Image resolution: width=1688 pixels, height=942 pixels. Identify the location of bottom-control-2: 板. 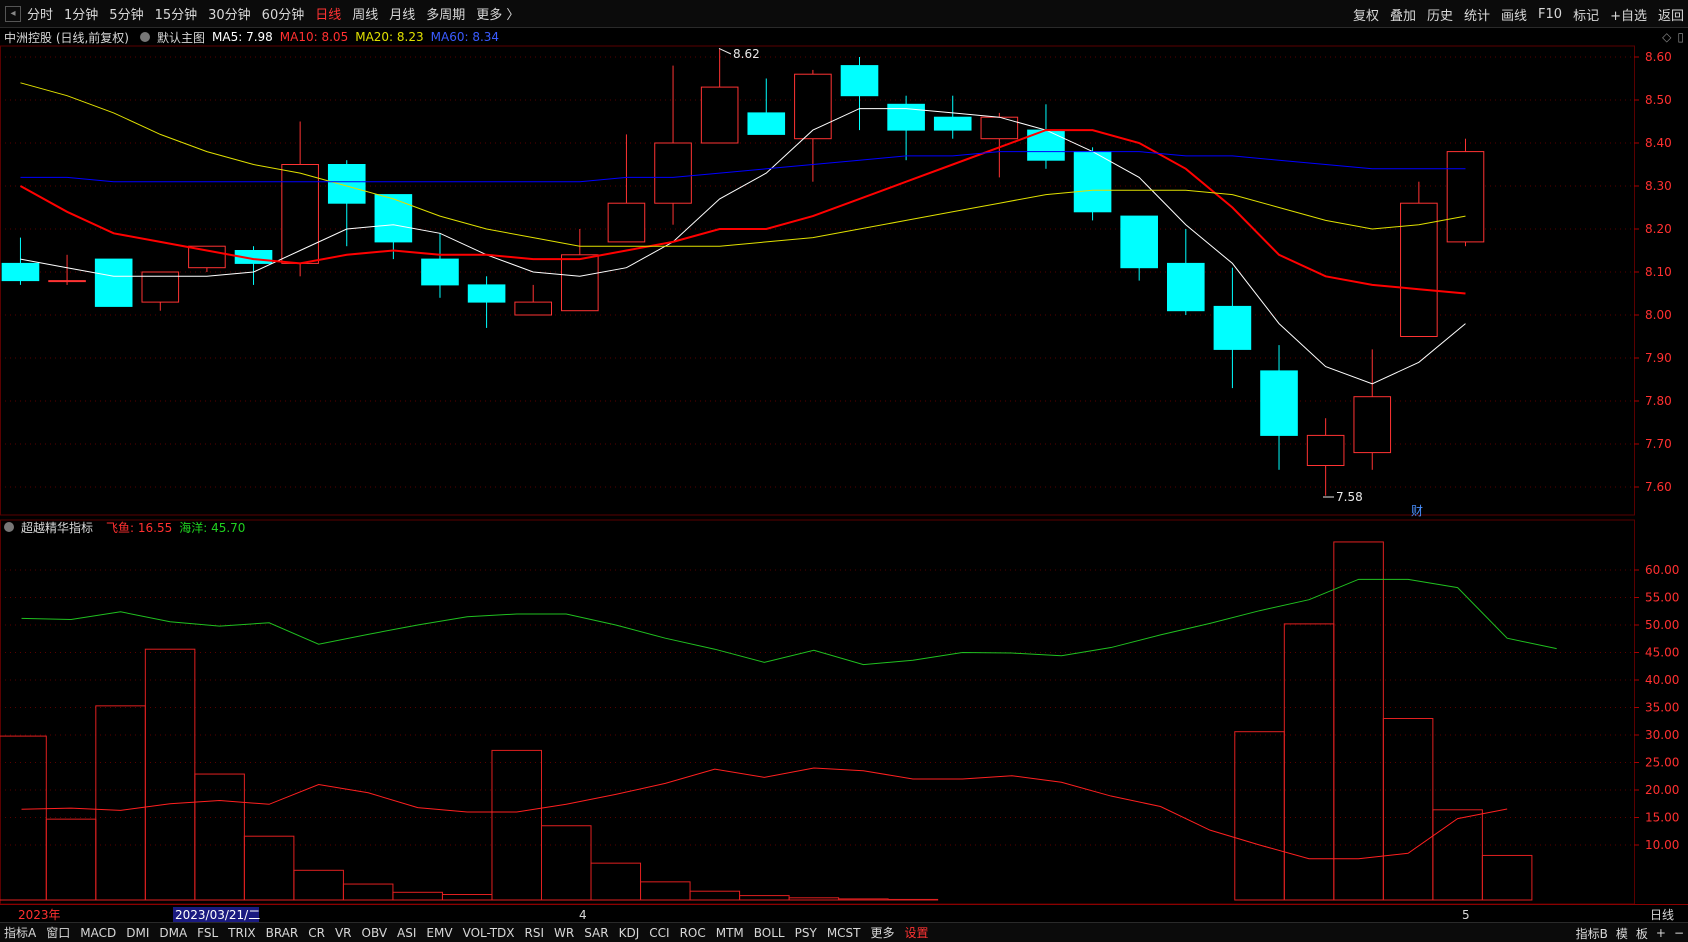
(1642, 933).